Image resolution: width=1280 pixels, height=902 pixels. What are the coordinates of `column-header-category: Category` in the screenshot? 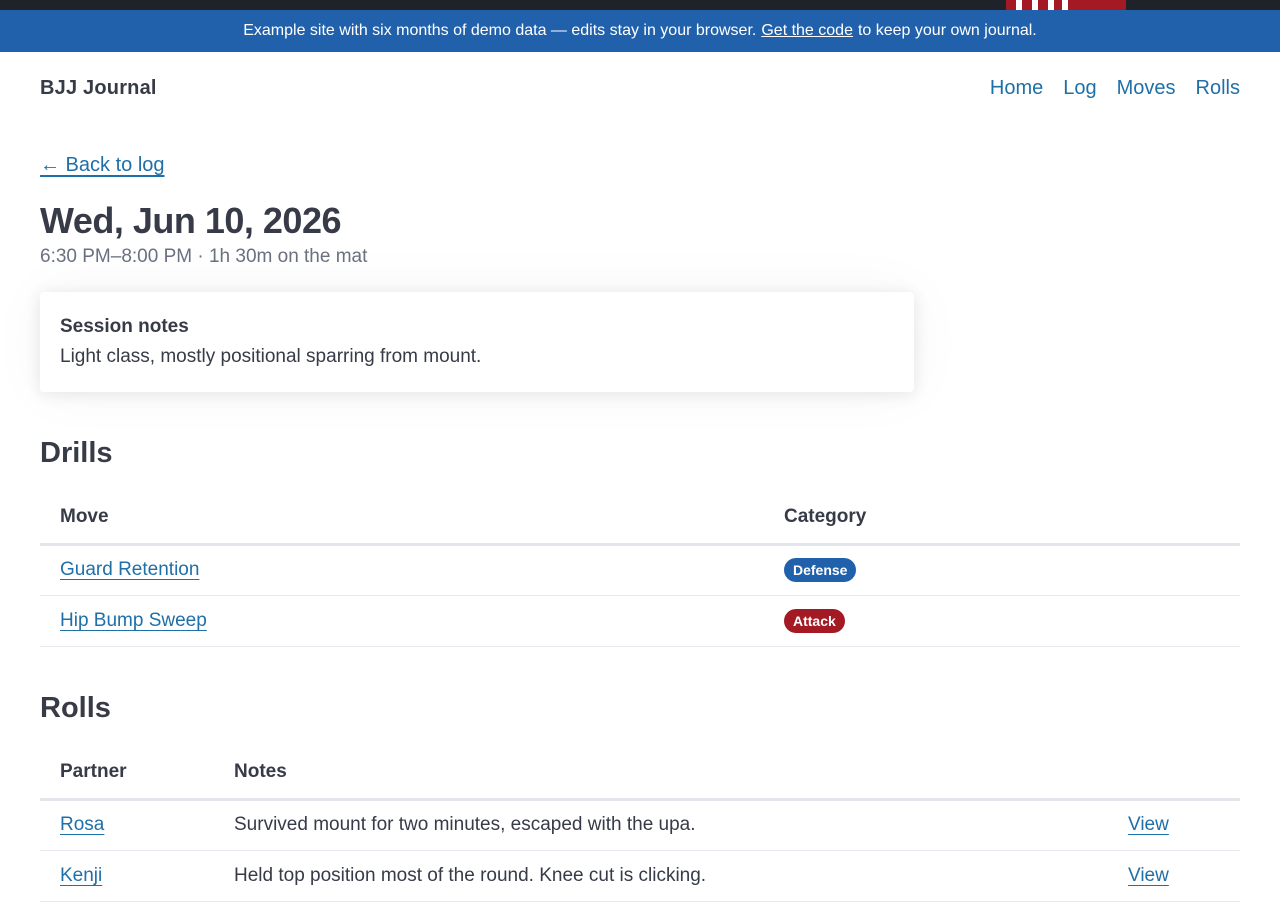 It's located at (1002, 519).